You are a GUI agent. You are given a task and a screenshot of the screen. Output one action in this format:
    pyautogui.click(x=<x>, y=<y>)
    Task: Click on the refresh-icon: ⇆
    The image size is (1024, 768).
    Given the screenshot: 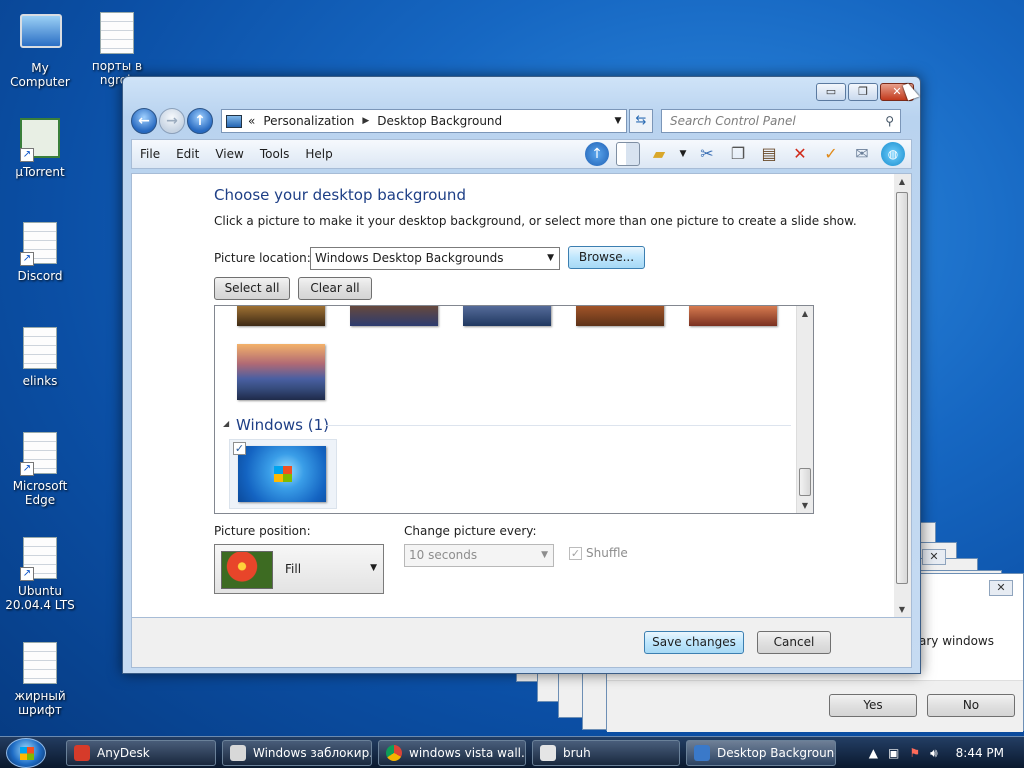 What is the action you would take?
    pyautogui.click(x=641, y=121)
    